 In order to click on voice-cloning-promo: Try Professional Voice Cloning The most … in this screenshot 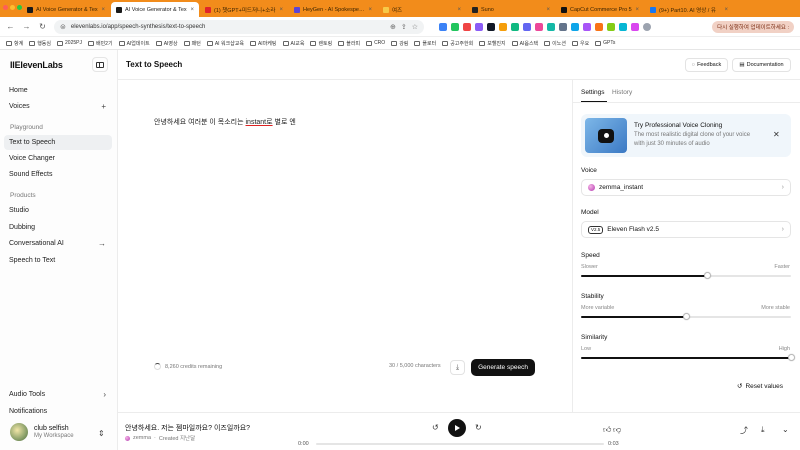, I will do `click(686, 135)`.